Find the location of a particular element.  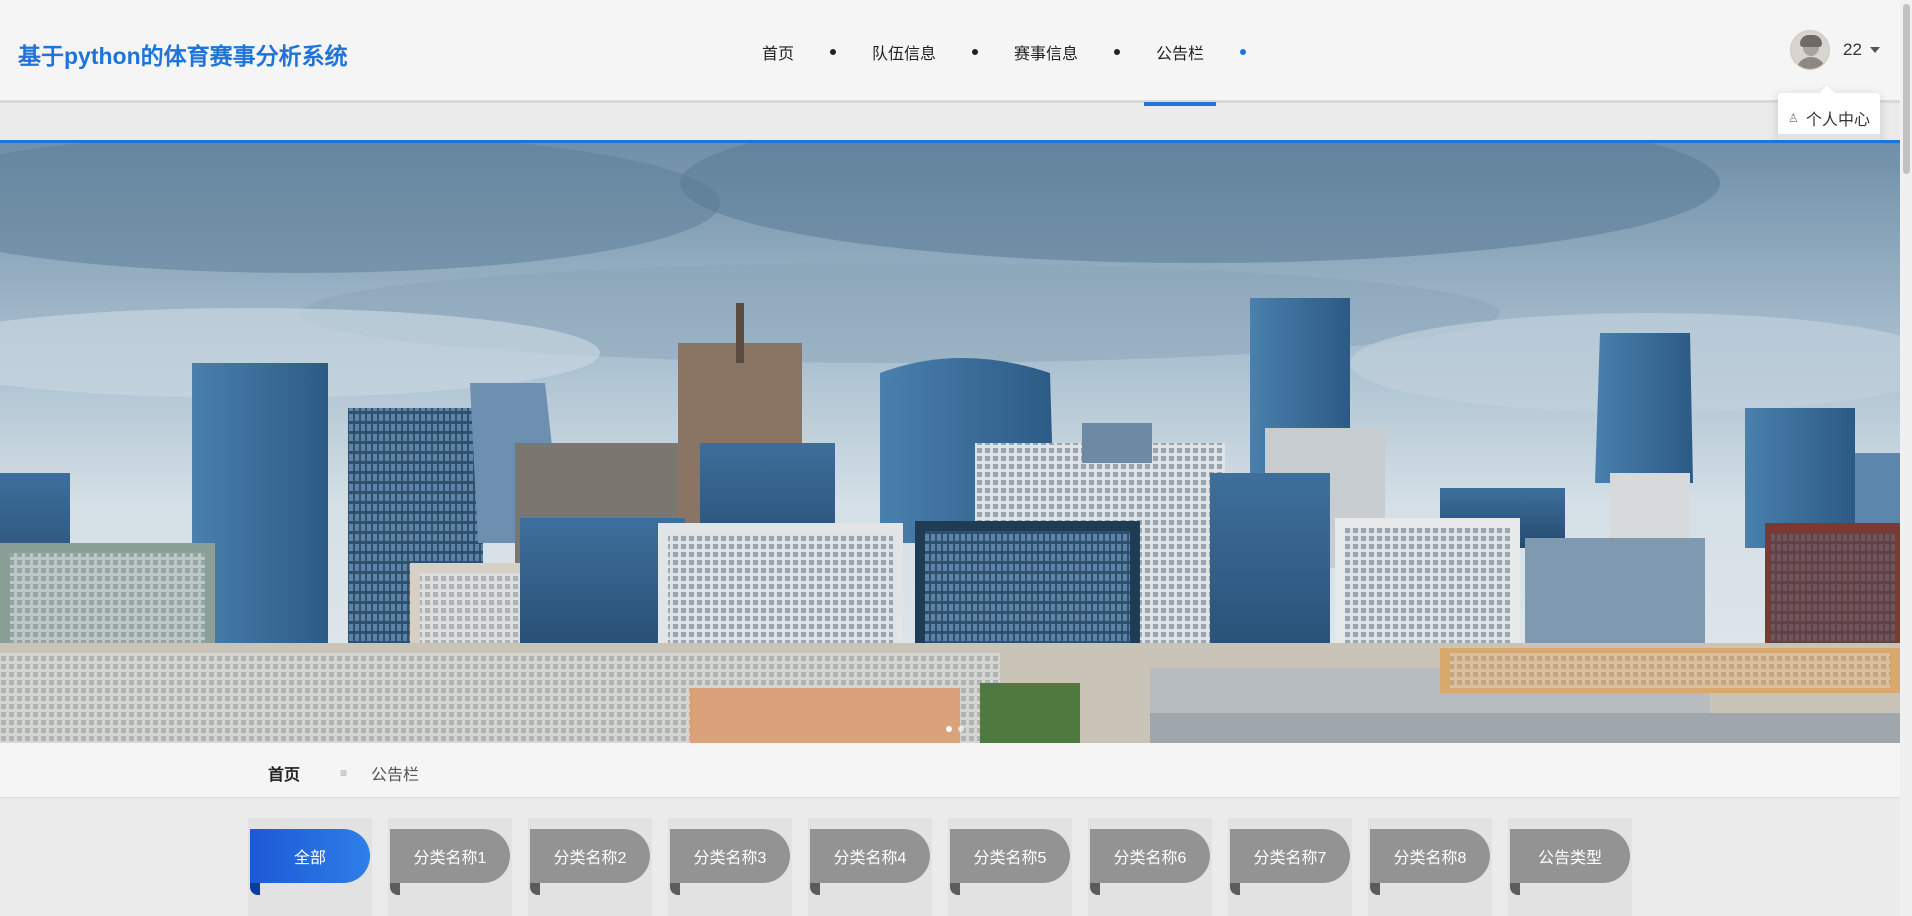

username: 22 is located at coordinates (1852, 50).